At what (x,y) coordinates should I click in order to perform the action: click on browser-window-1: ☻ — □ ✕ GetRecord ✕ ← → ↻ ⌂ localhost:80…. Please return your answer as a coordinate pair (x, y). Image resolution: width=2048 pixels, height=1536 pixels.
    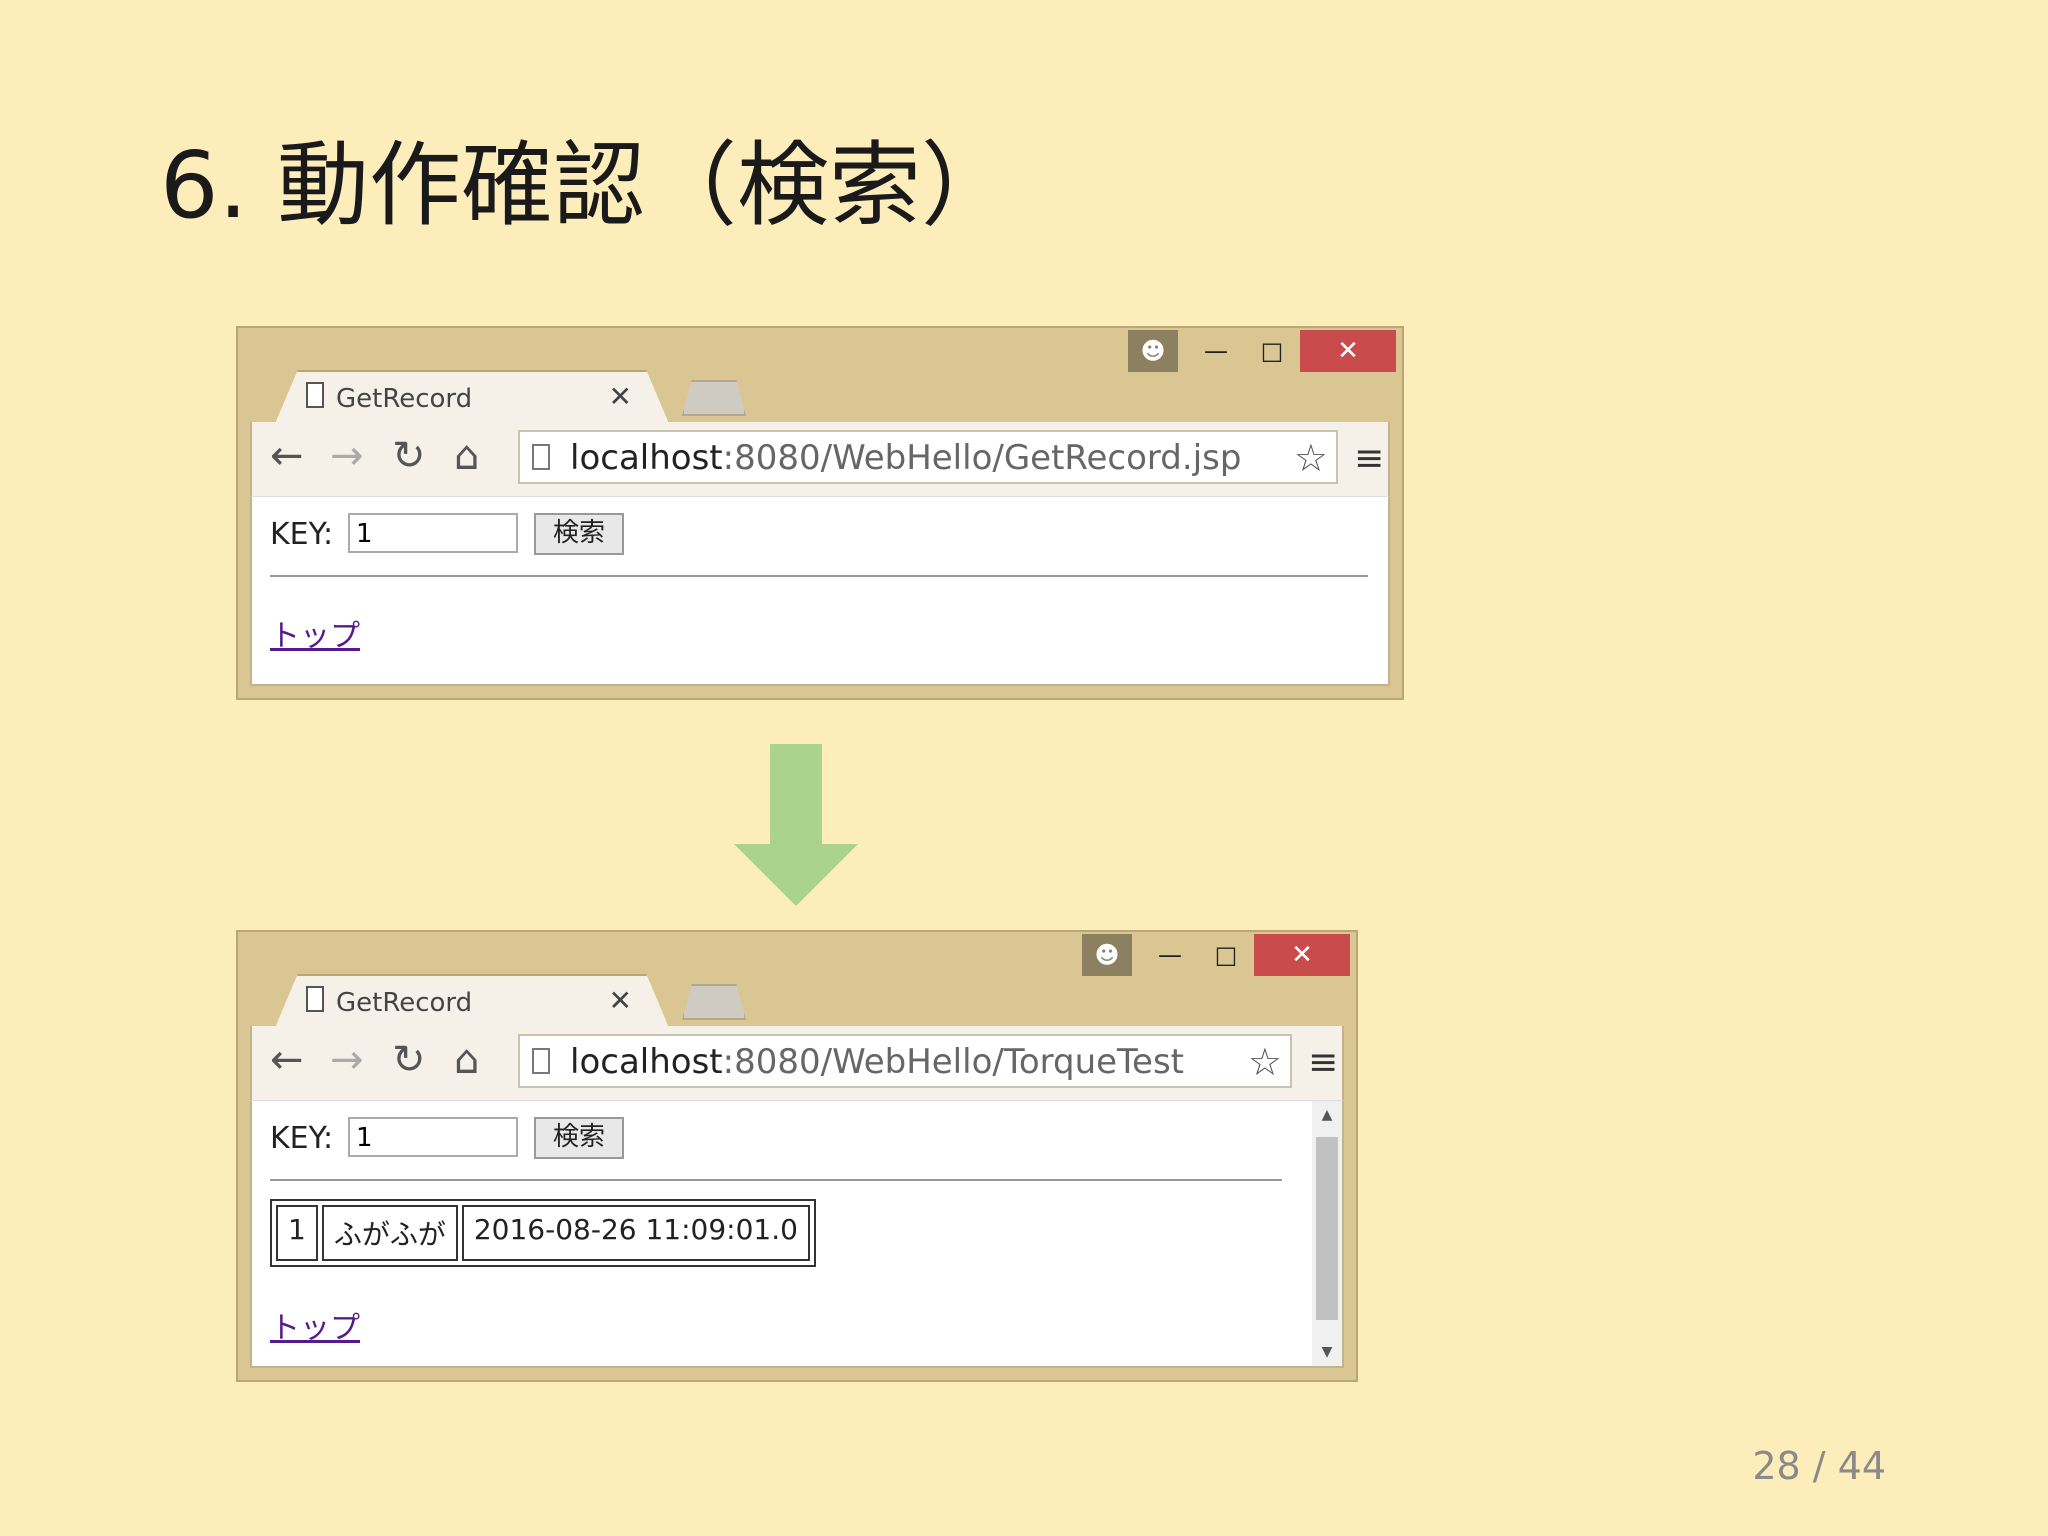
    Looking at the image, I should click on (820, 513).